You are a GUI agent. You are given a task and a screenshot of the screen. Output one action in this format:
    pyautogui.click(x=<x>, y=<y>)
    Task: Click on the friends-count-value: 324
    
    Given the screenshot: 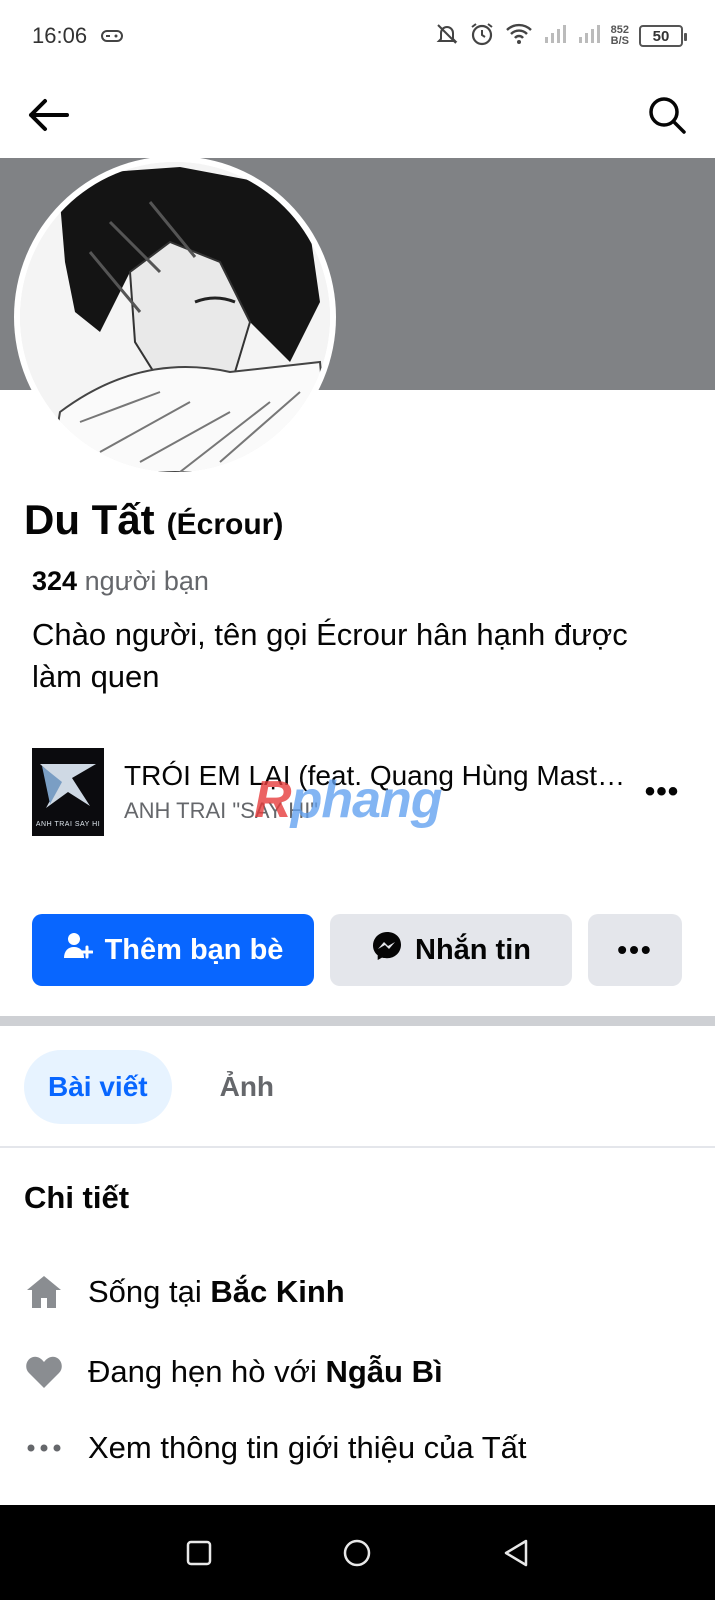 What is the action you would take?
    pyautogui.click(x=55, y=581)
    